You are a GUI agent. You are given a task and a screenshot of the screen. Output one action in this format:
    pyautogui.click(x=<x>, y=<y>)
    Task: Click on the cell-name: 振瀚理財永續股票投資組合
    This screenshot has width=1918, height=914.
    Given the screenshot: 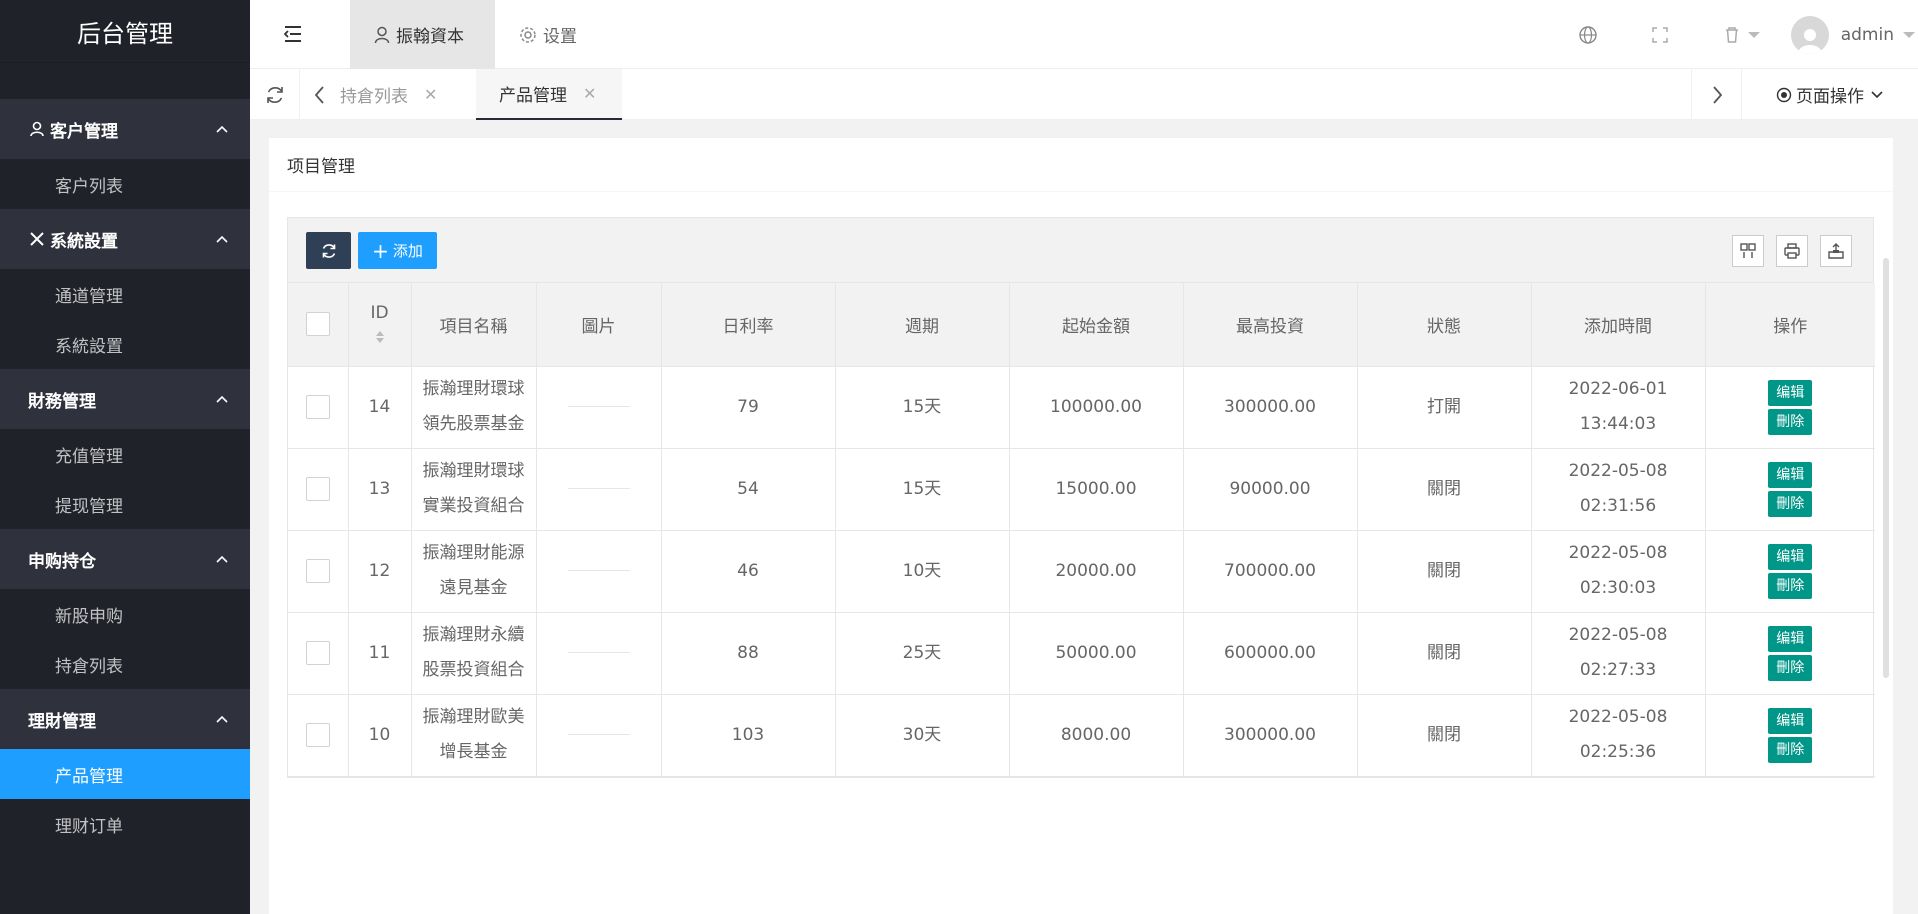 What is the action you would take?
    pyautogui.click(x=474, y=653)
    